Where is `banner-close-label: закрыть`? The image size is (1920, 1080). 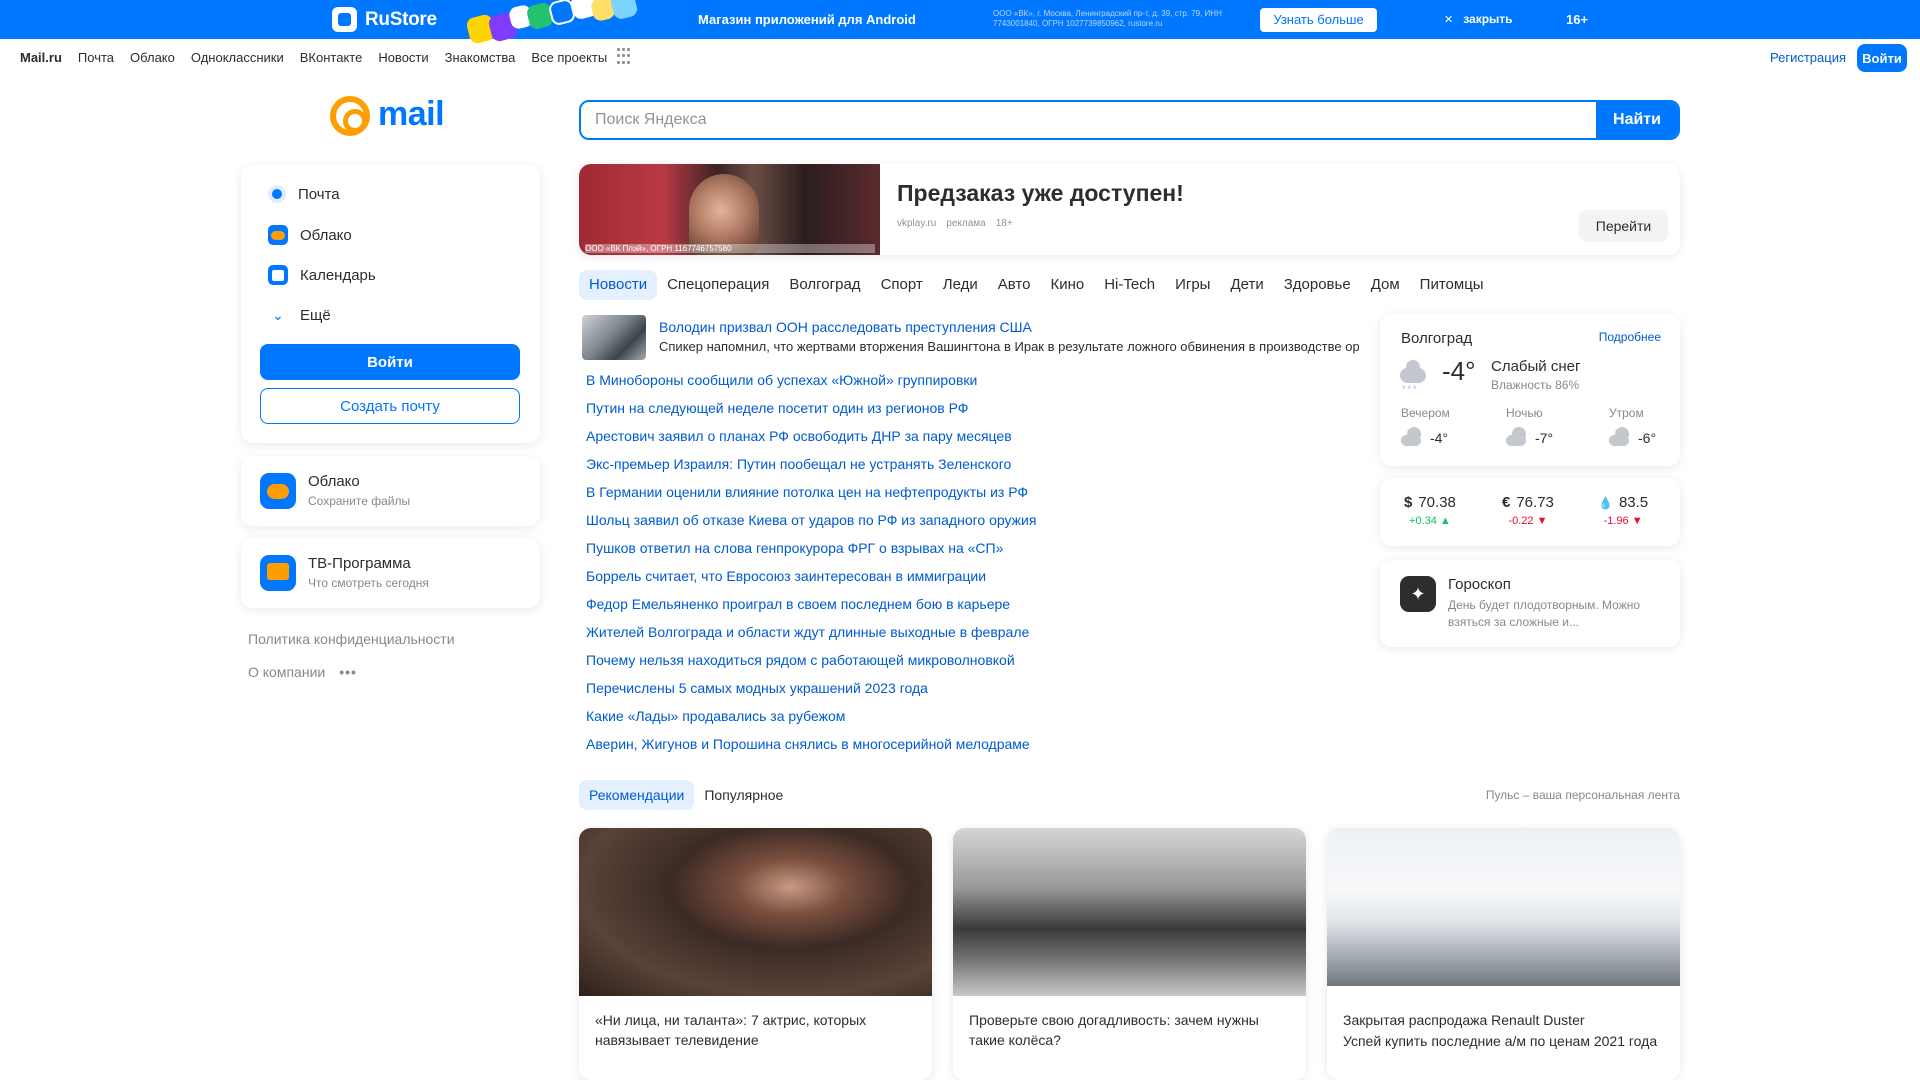
banner-close-label: закрыть is located at coordinates (1488, 19).